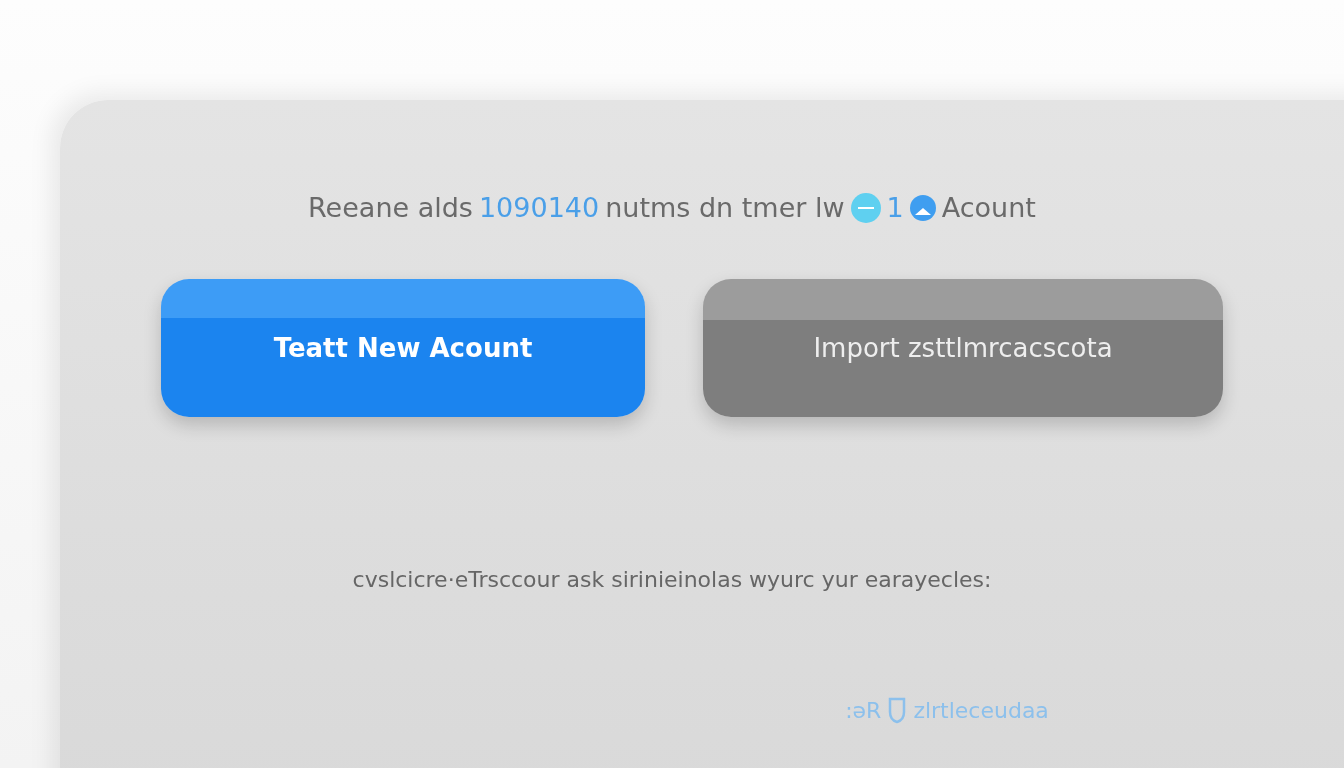 The image size is (1344, 768). Describe the element at coordinates (988, 207) in the screenshot. I see `heading-text: Acount` at that location.